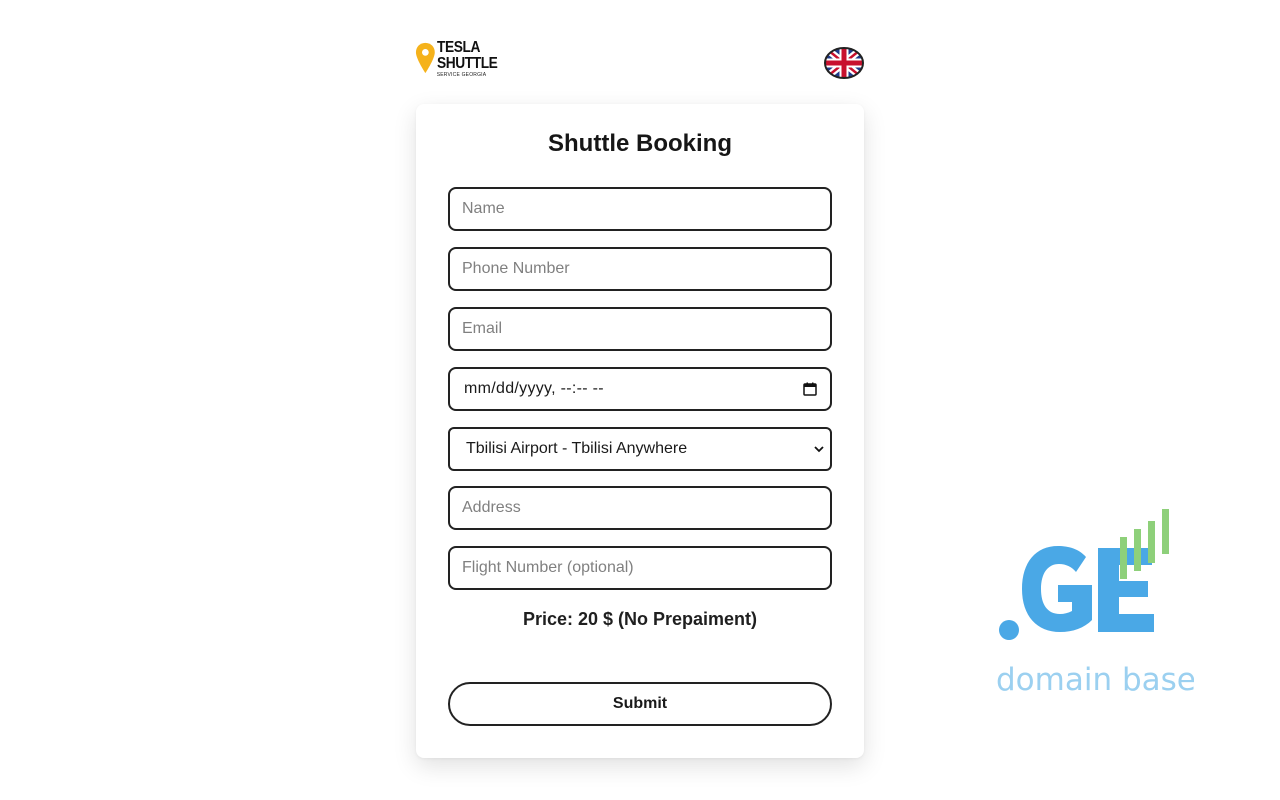 The height and width of the screenshot is (800, 1280). I want to click on location-pin-icon, so click(425, 58).